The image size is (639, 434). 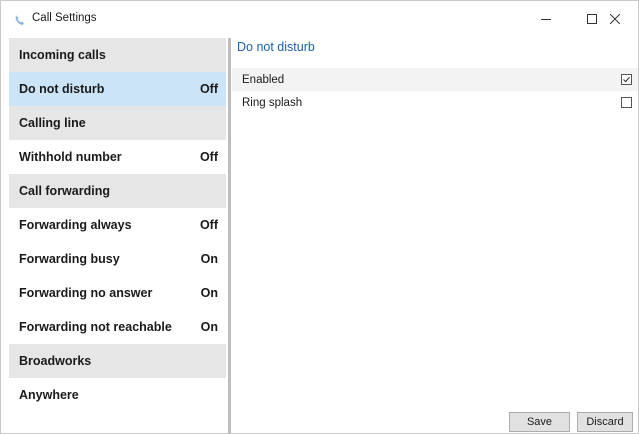 I want to click on sidebar-item-label: Forwarding busy, so click(x=69, y=259).